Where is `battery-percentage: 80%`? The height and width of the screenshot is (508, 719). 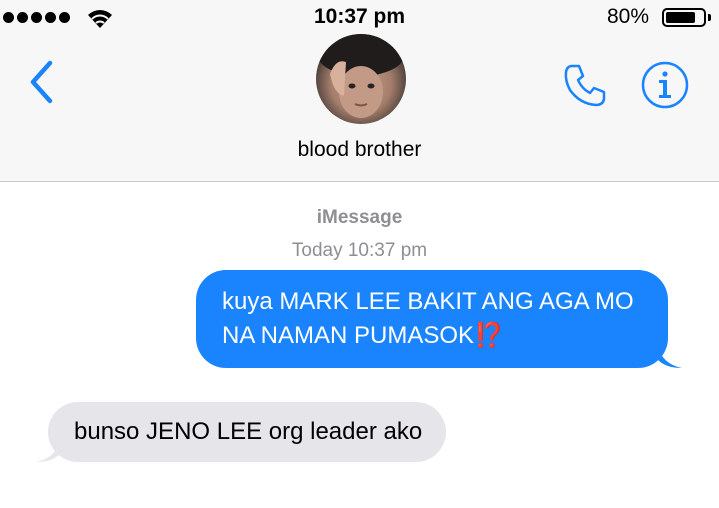
battery-percentage: 80% is located at coordinates (627, 16).